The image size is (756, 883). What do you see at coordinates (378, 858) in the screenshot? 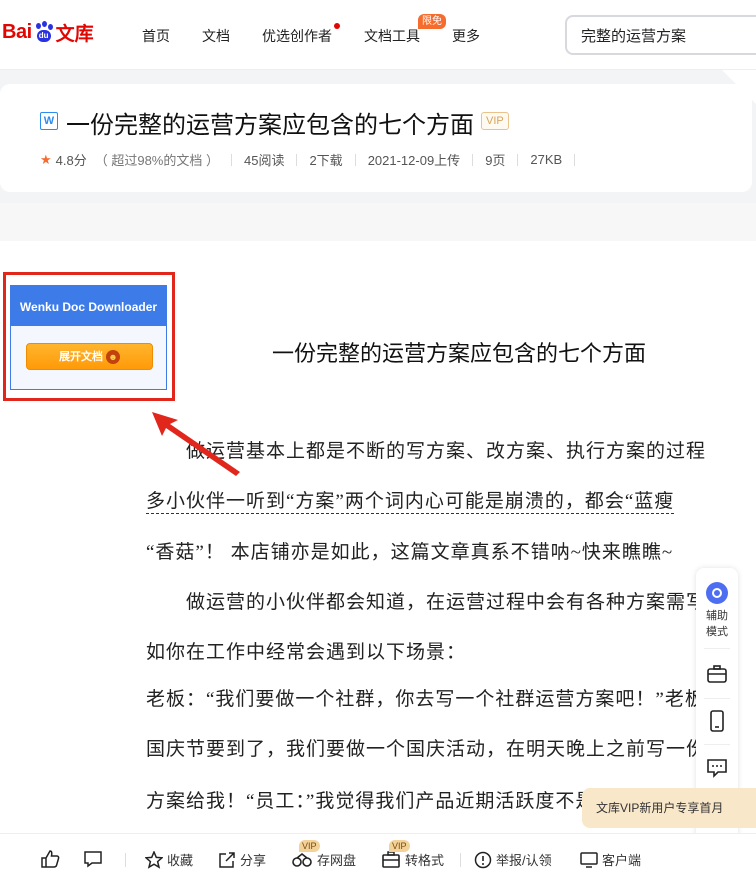
I see `bottom-action-bar: 收藏 分享 VIP 存网盘 VIP 转格式 举报/认领 客户端` at bounding box center [378, 858].